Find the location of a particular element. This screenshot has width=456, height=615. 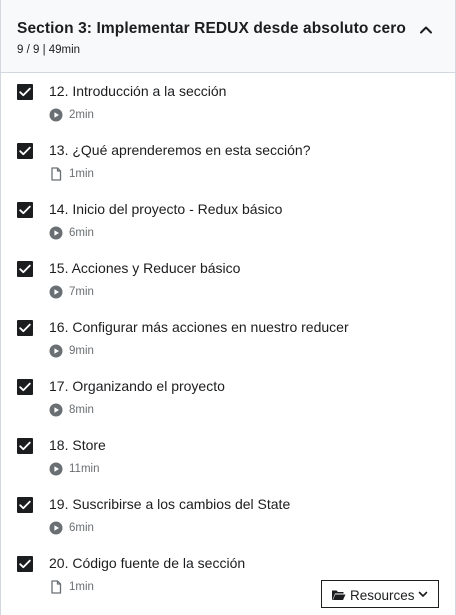

section-meta: 9 / 9 | 49min is located at coordinates (49, 50).